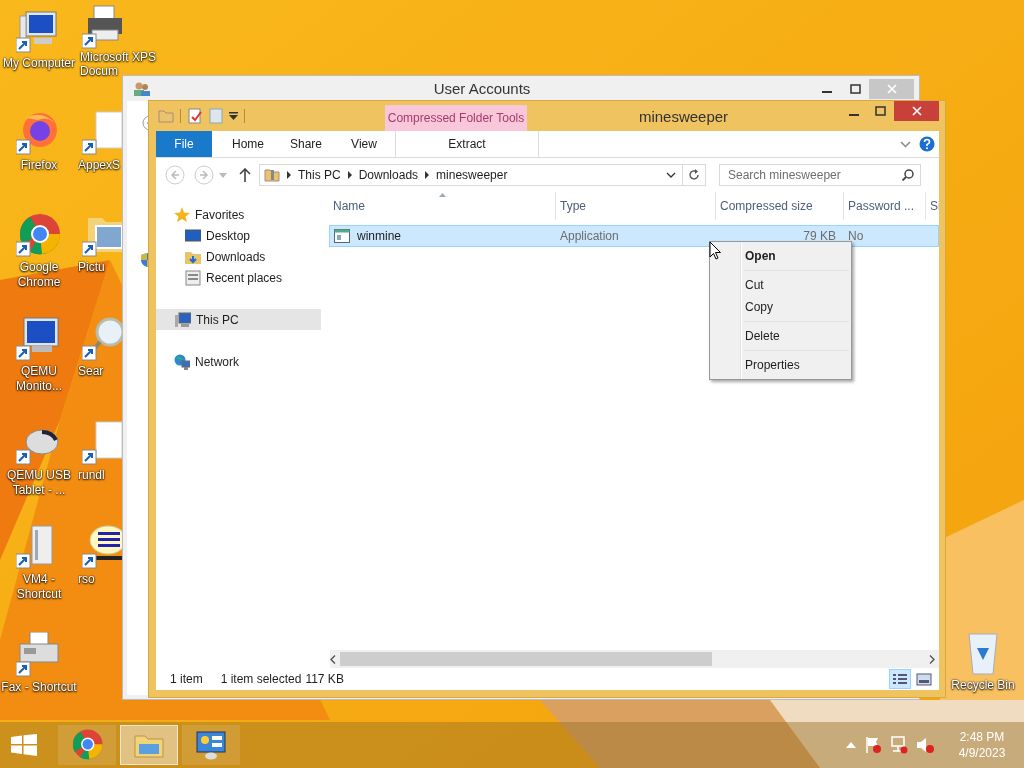  What do you see at coordinates (91, 371) in the screenshot?
I see `desktop-icon-label: Sear` at bounding box center [91, 371].